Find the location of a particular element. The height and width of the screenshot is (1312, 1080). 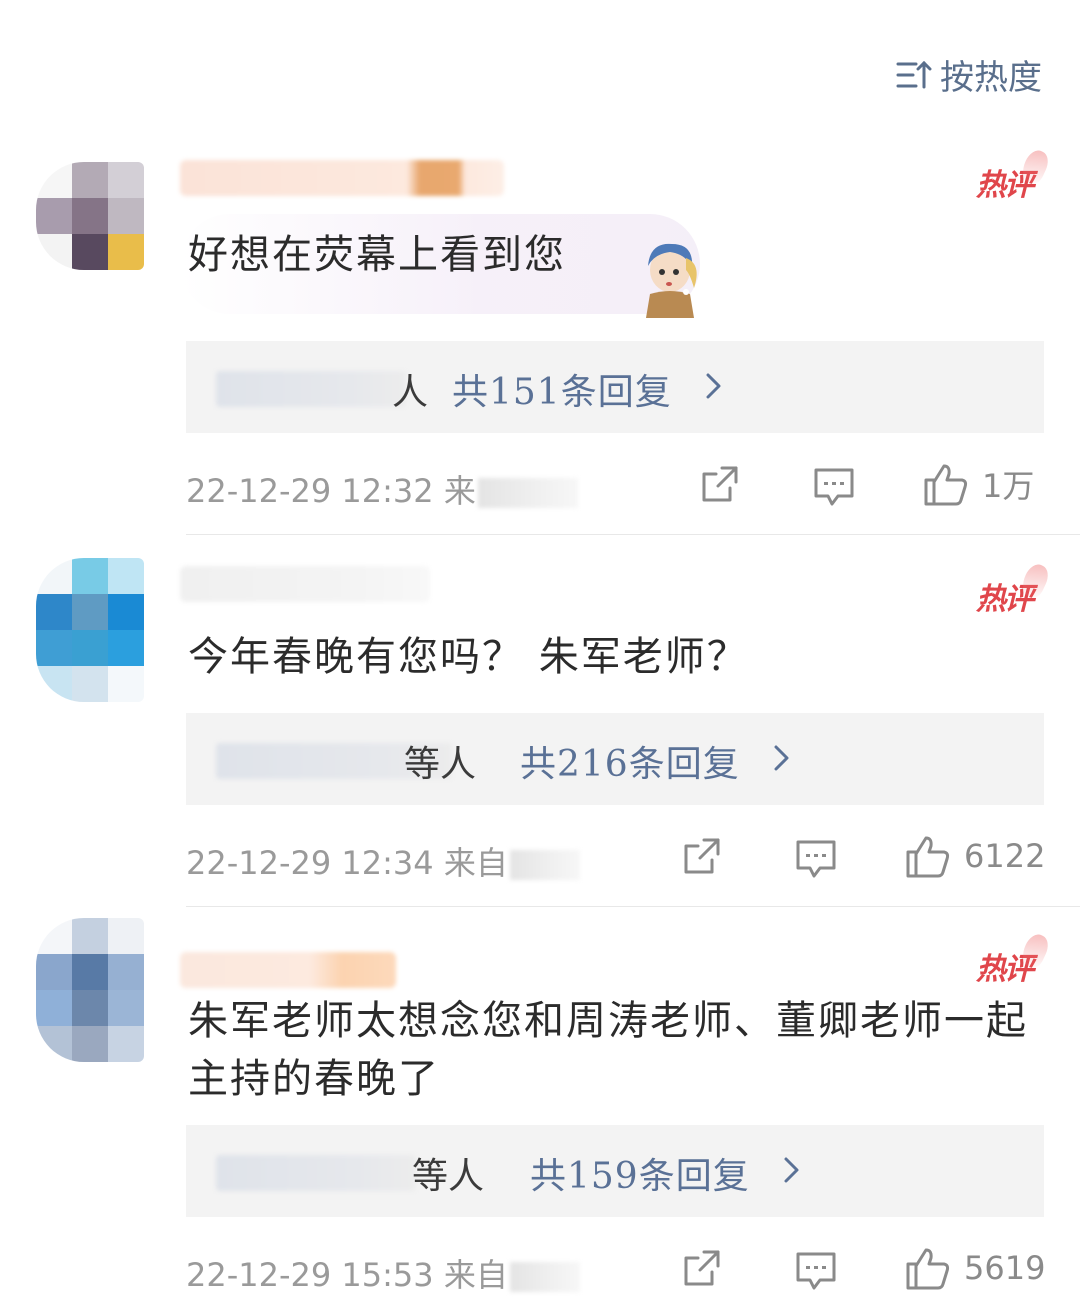

reply-preview: 人 共151条回复 is located at coordinates (615, 387).